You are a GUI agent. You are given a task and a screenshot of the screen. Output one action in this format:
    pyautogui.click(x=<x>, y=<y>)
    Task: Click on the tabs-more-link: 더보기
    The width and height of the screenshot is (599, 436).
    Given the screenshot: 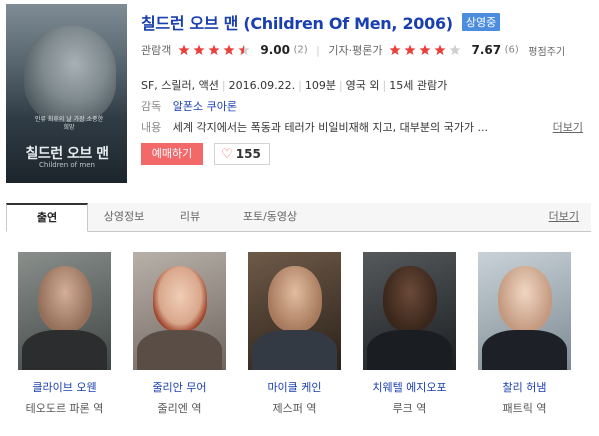 What is the action you would take?
    pyautogui.click(x=564, y=217)
    